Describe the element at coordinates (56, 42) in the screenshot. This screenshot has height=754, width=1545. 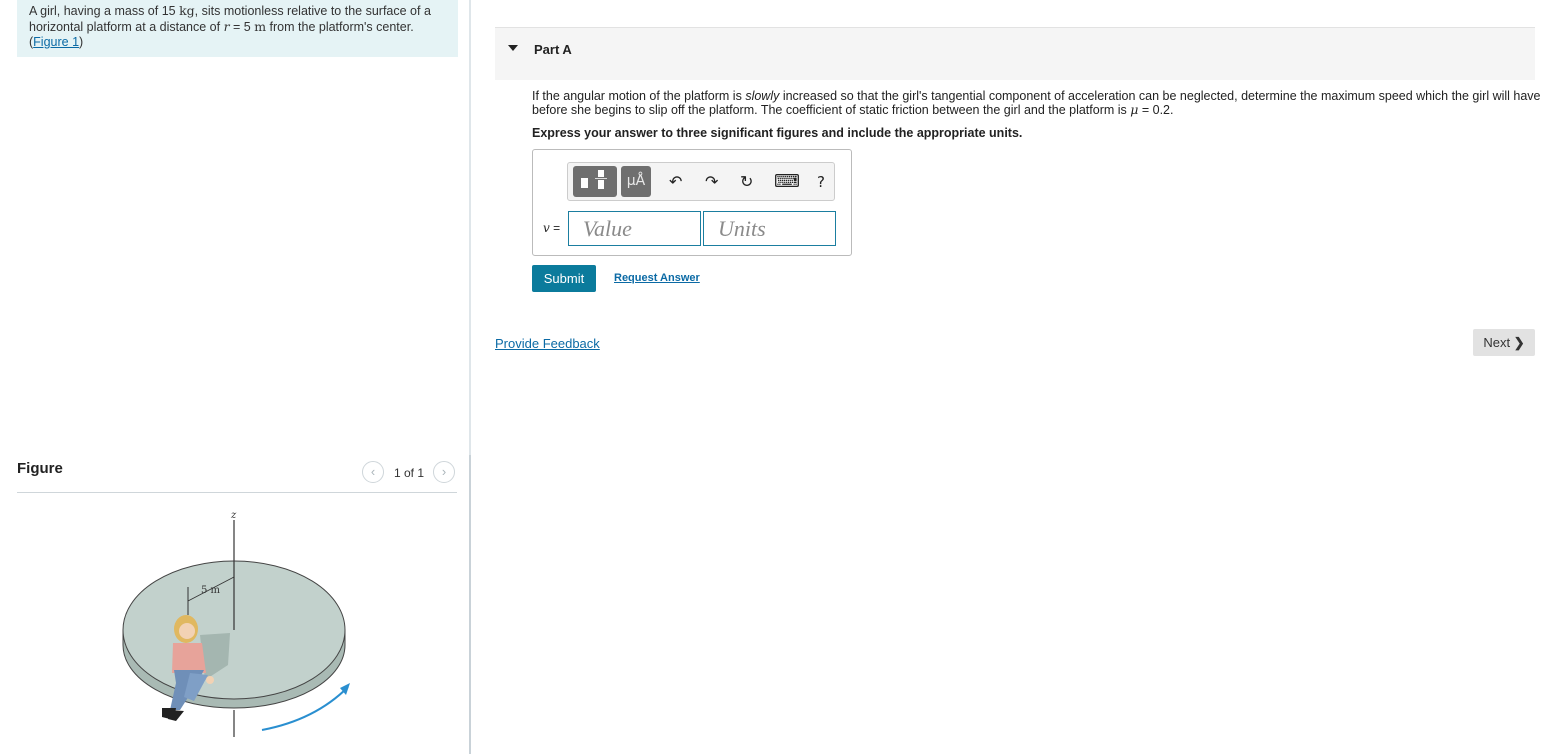
I see `figure-link: Figure 1` at that location.